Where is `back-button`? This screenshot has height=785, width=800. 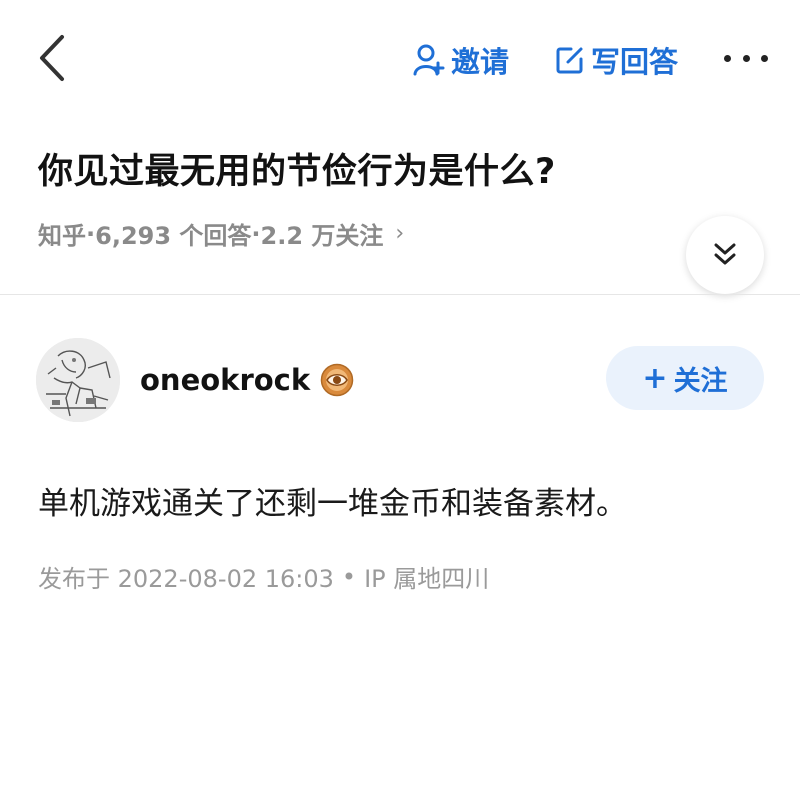 back-button is located at coordinates (52, 58).